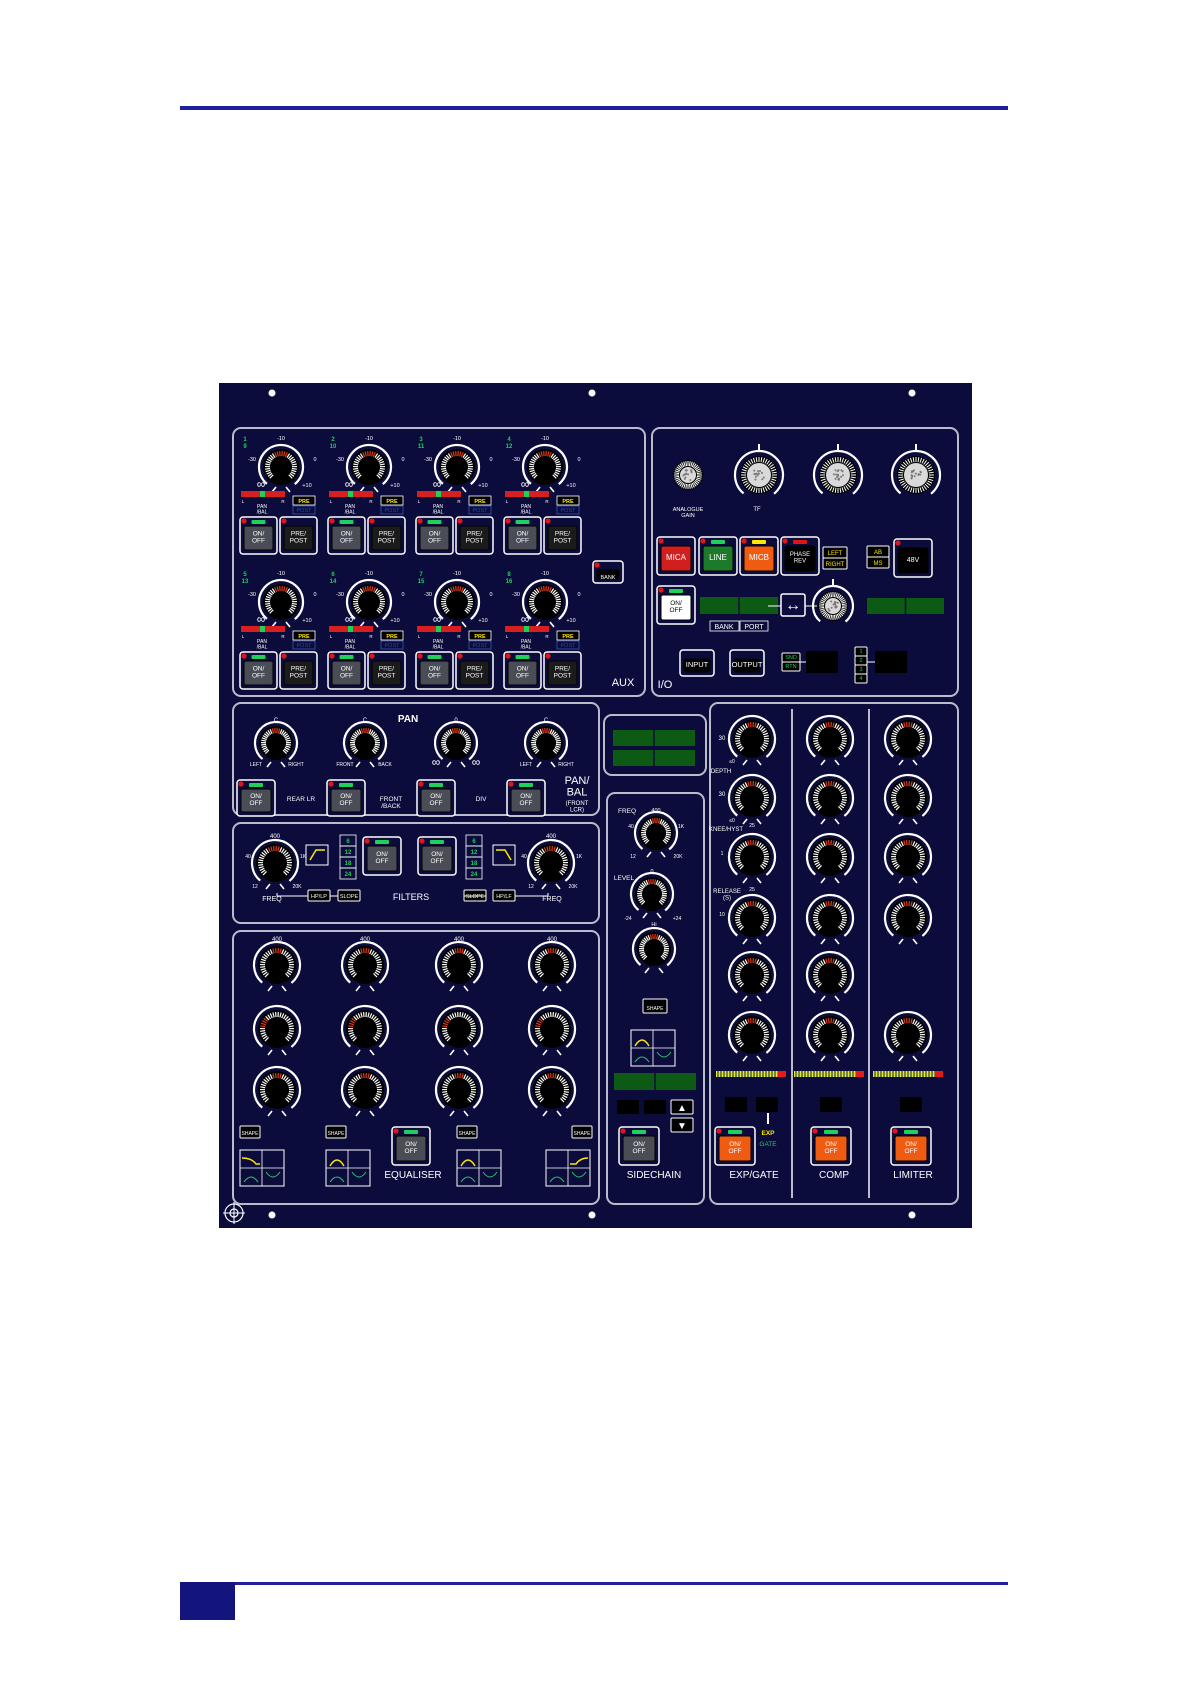 This screenshot has height=1685, width=1191. What do you see at coordinates (718, 556) in the screenshot?
I see `line-button: LINE` at bounding box center [718, 556].